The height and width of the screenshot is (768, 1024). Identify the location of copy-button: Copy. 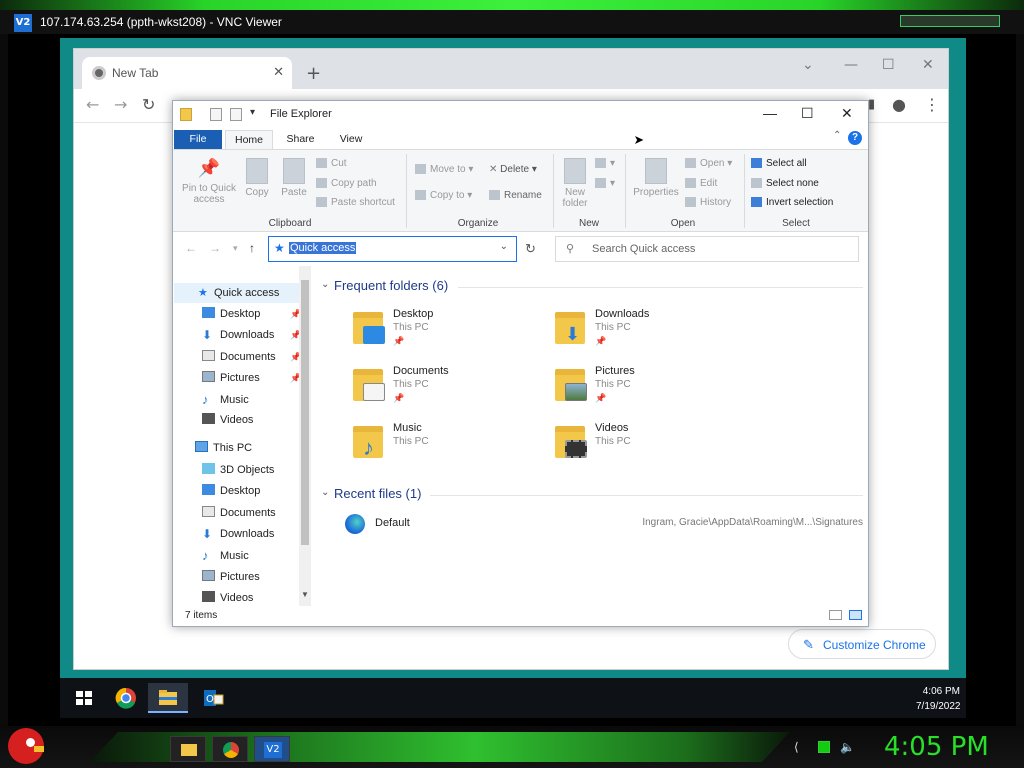
(257, 178).